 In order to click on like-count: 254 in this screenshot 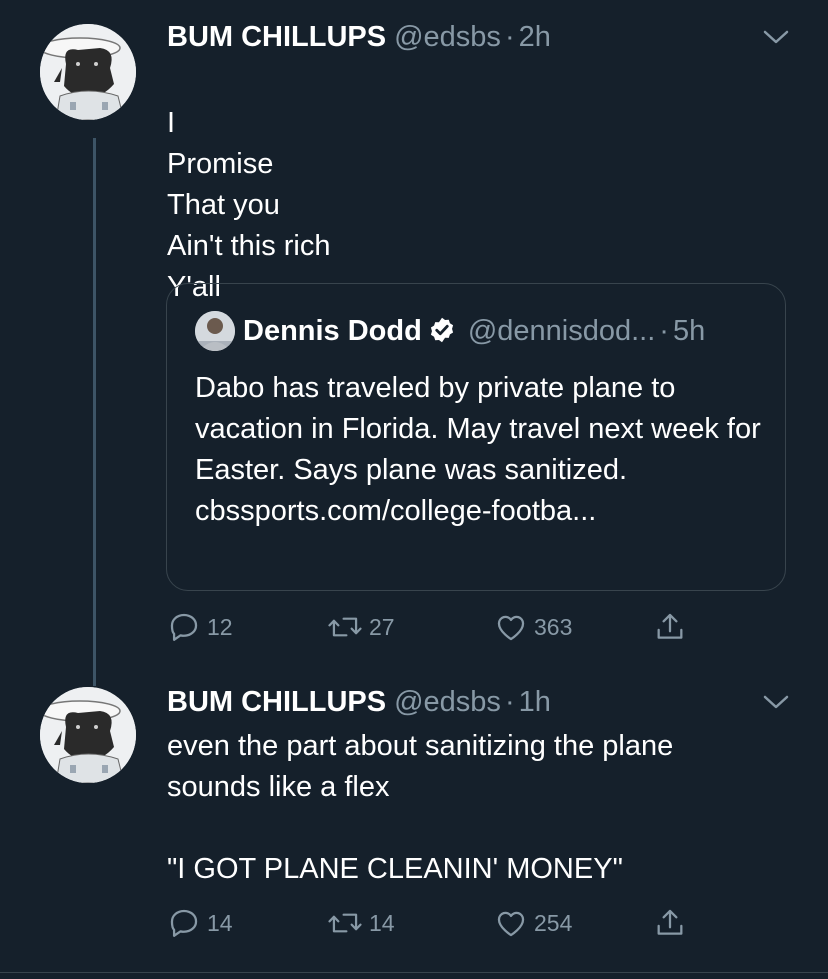, I will do `click(553, 922)`.